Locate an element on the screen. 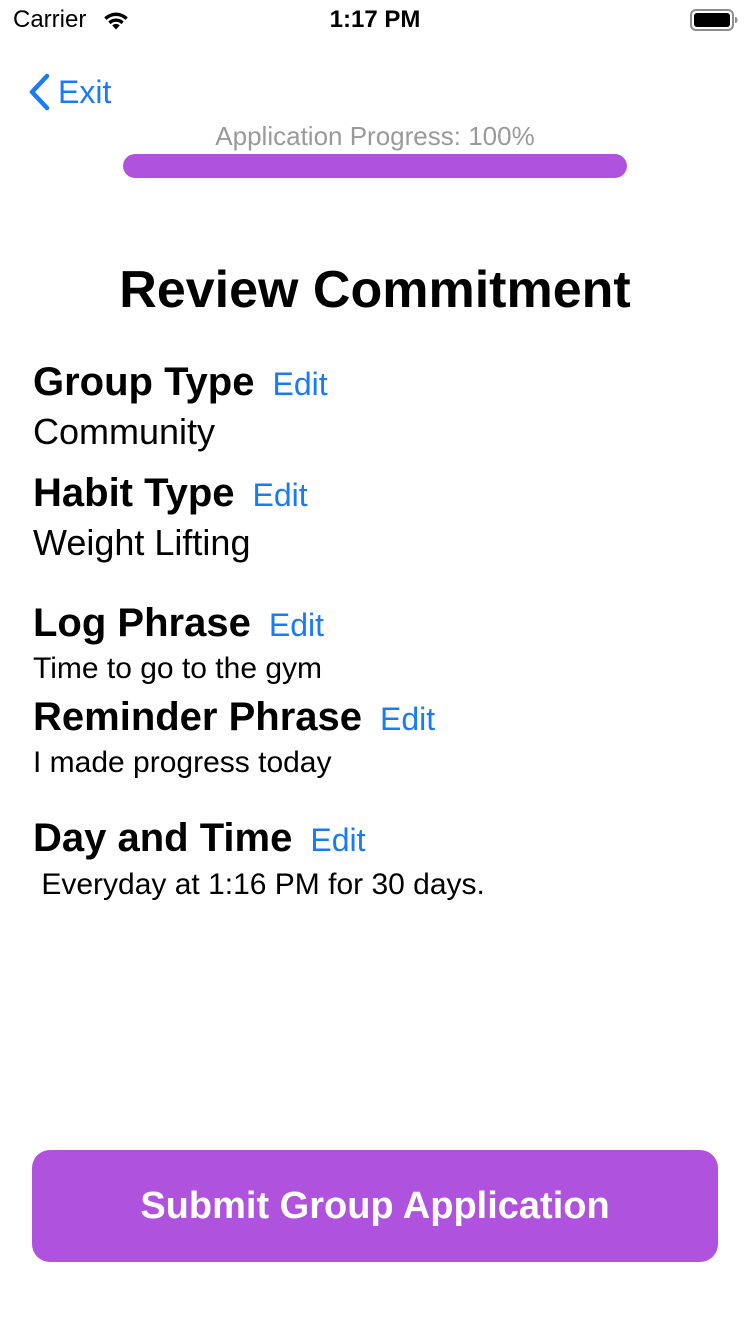 Image resolution: width=750 pixels, height=1334 pixels. exit-button: Exit is located at coordinates (68, 92).